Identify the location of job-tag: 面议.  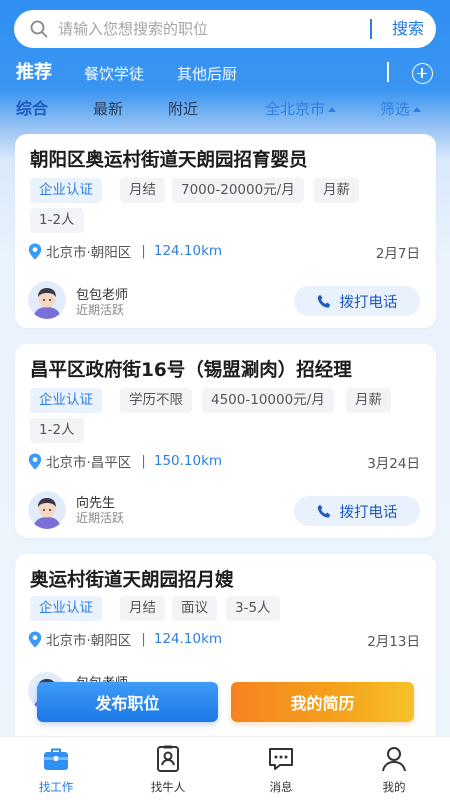
(194, 608).